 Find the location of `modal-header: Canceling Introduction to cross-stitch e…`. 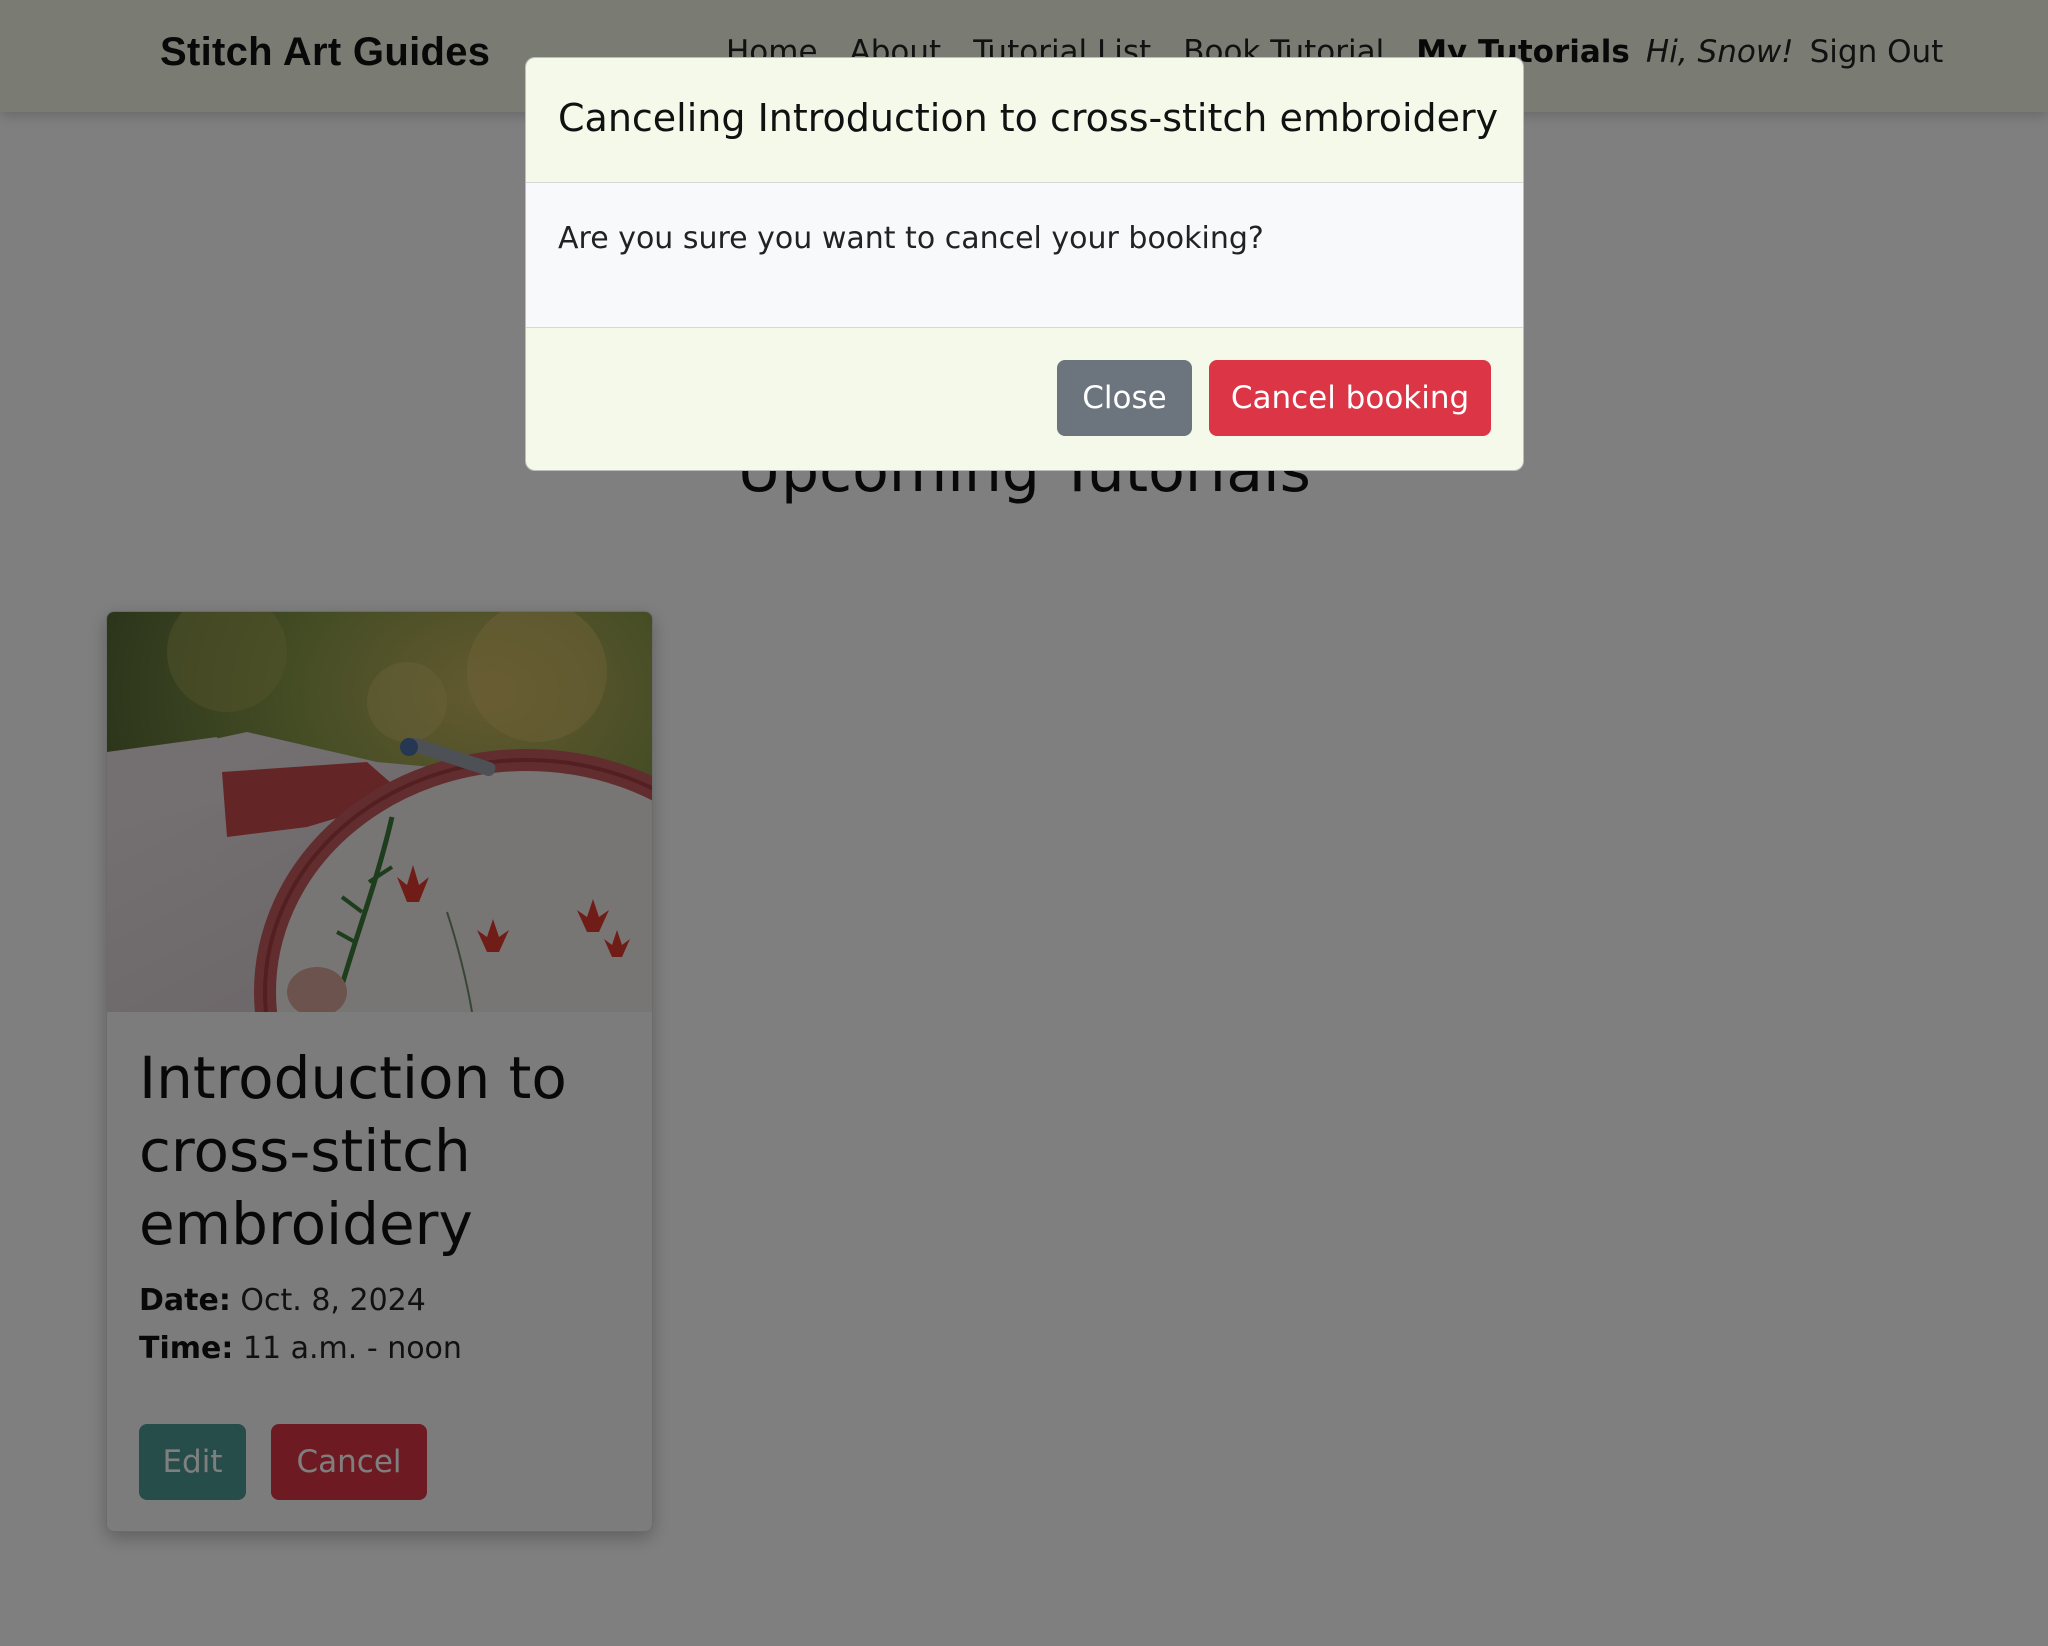

modal-header: Canceling Introduction to cross-stitch e… is located at coordinates (1024, 120).